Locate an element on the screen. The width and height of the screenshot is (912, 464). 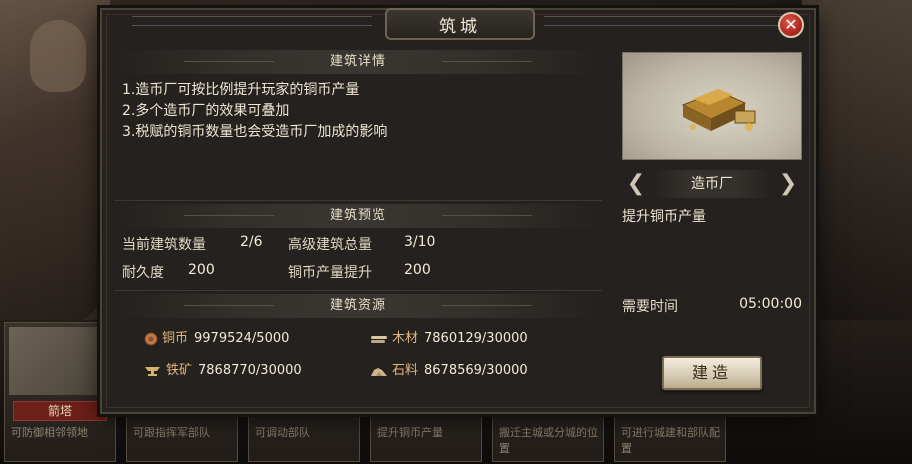
wood-icon is located at coordinates (379, 339).